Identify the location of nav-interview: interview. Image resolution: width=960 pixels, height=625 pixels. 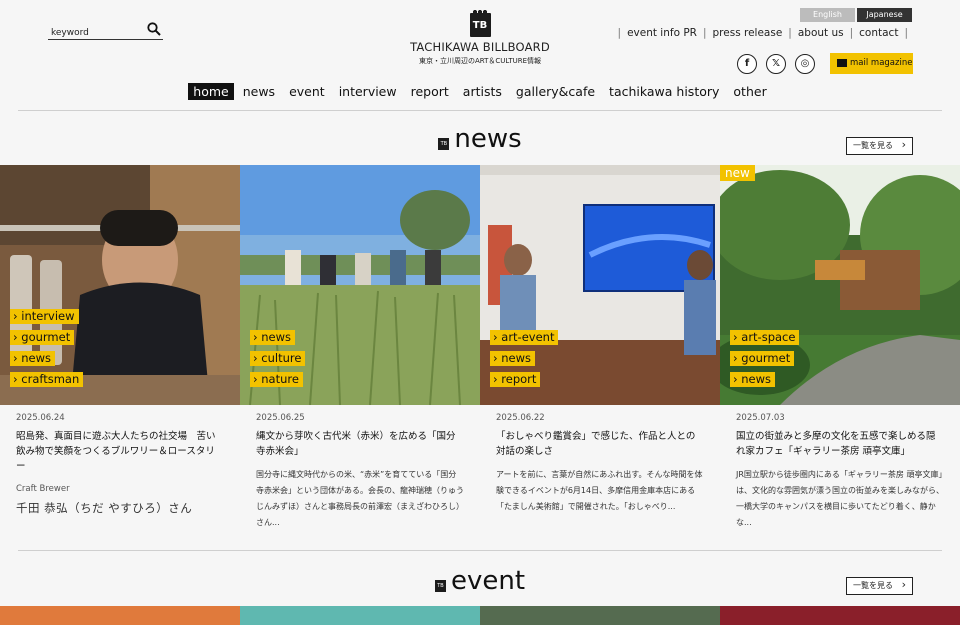
(368, 91).